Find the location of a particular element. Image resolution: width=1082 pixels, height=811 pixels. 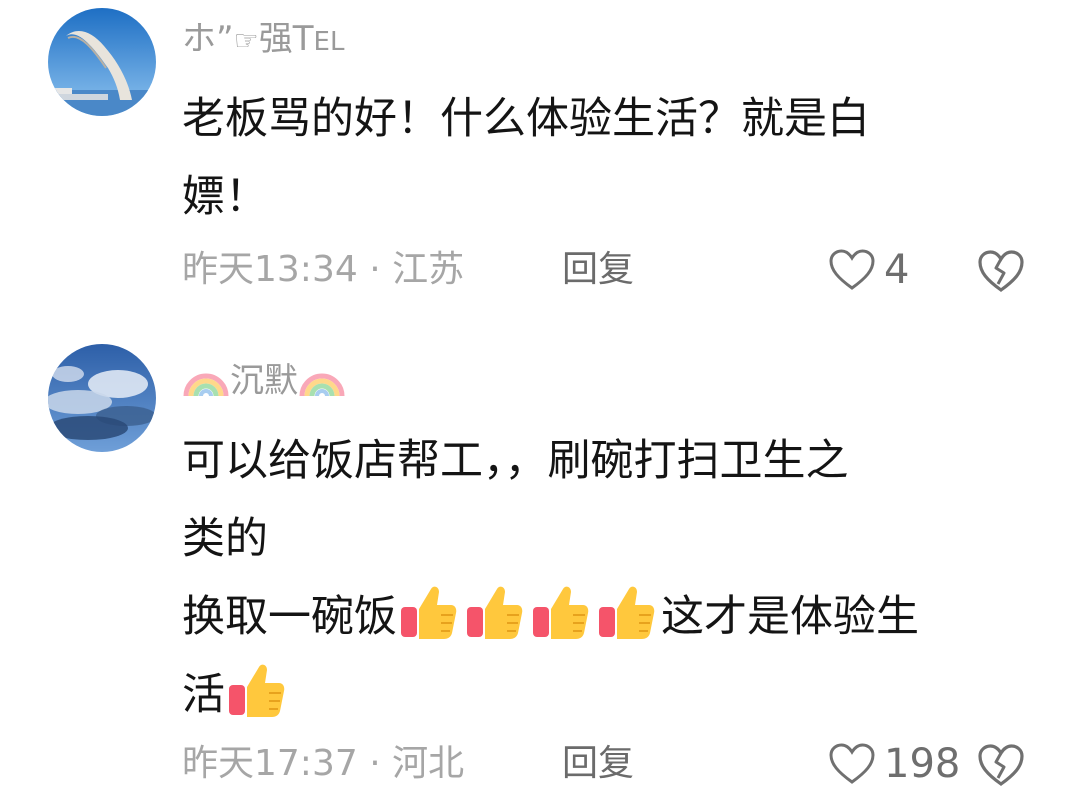

comment-line: 嫖！ is located at coordinates (225, 197).